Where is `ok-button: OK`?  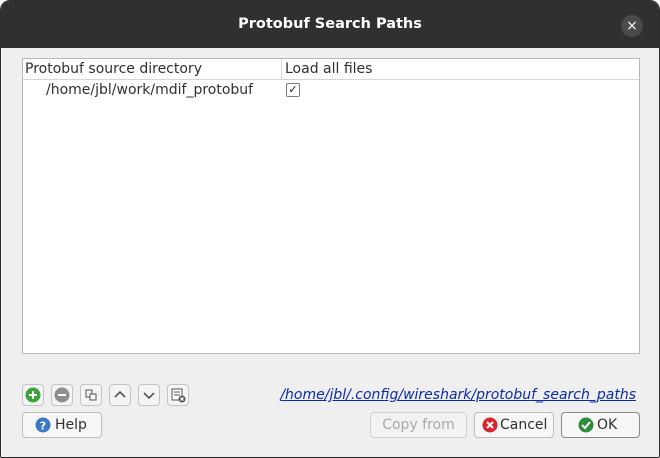
ok-button: OK is located at coordinates (600, 425).